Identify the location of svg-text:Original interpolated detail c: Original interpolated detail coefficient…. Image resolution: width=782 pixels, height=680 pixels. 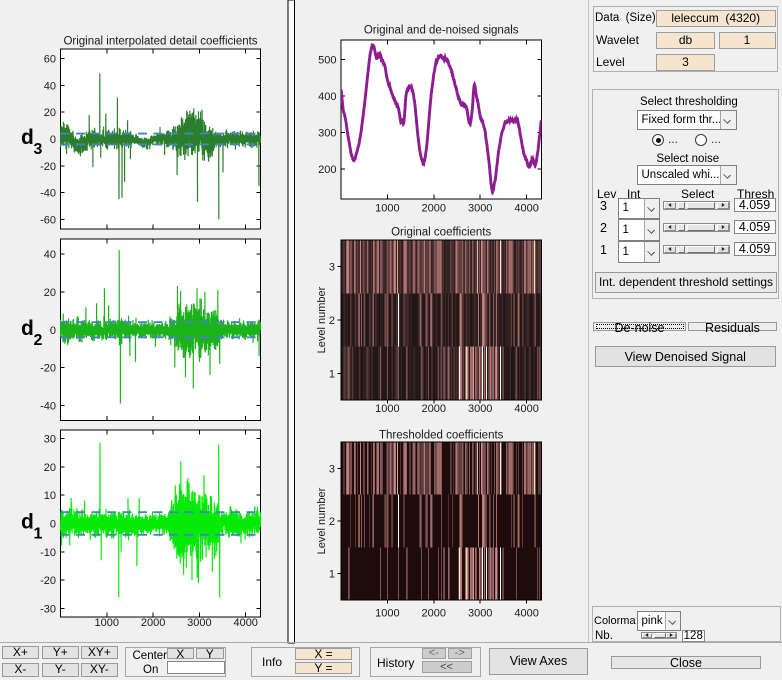
(160, 42).